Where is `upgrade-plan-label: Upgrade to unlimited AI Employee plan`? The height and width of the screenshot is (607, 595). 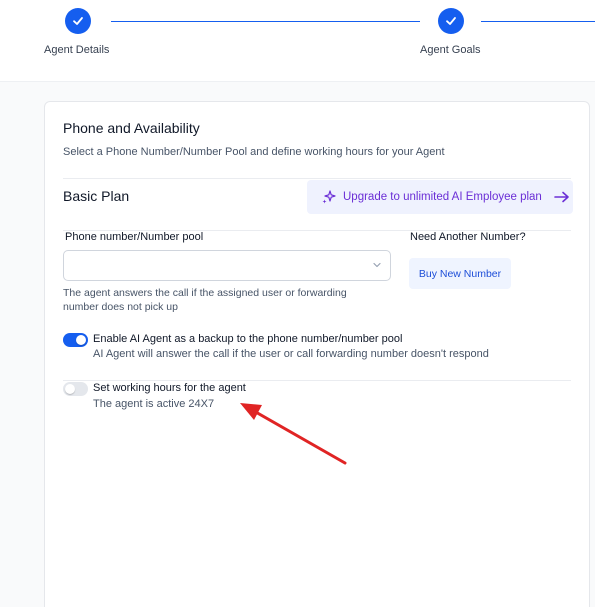 upgrade-plan-label: Upgrade to unlimited AI Employee plan is located at coordinates (442, 197).